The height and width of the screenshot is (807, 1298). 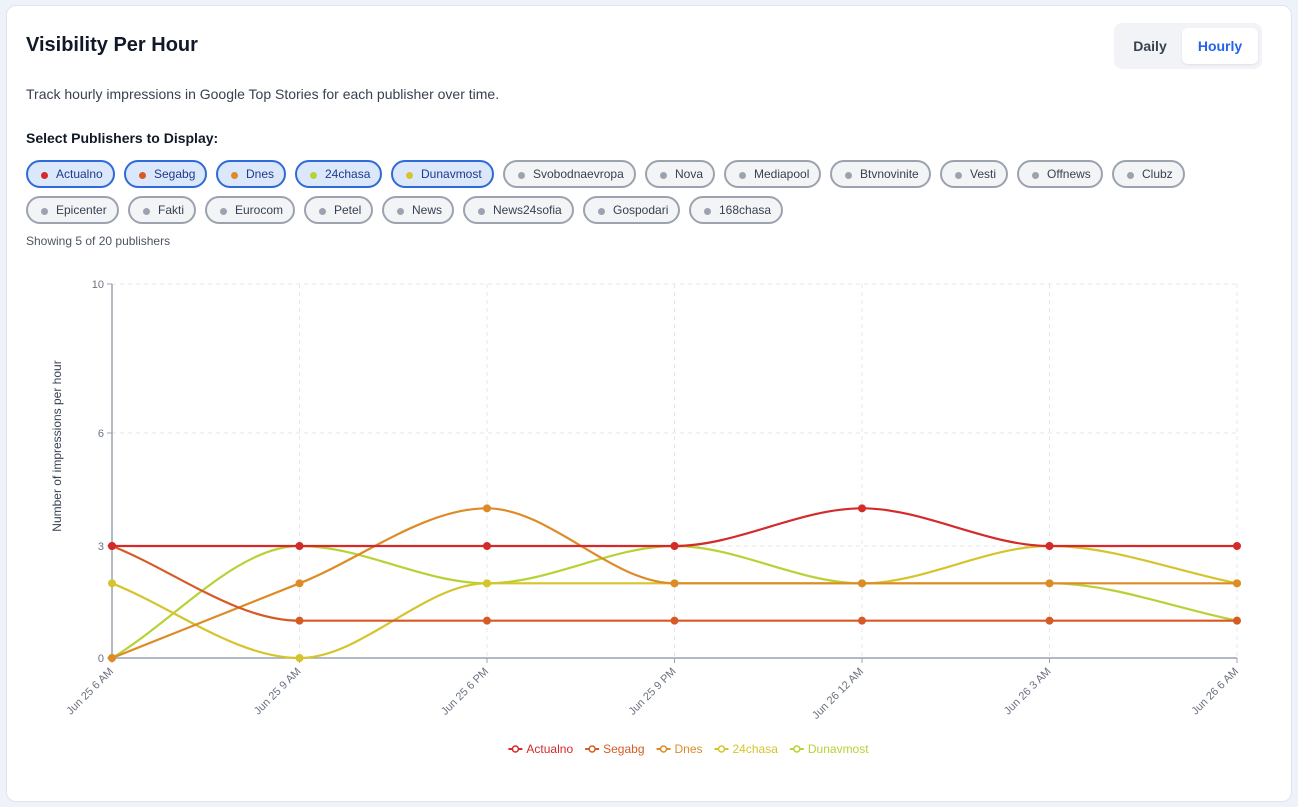 I want to click on x-tick-label: Jun 26 12 AM, so click(x=838, y=694).